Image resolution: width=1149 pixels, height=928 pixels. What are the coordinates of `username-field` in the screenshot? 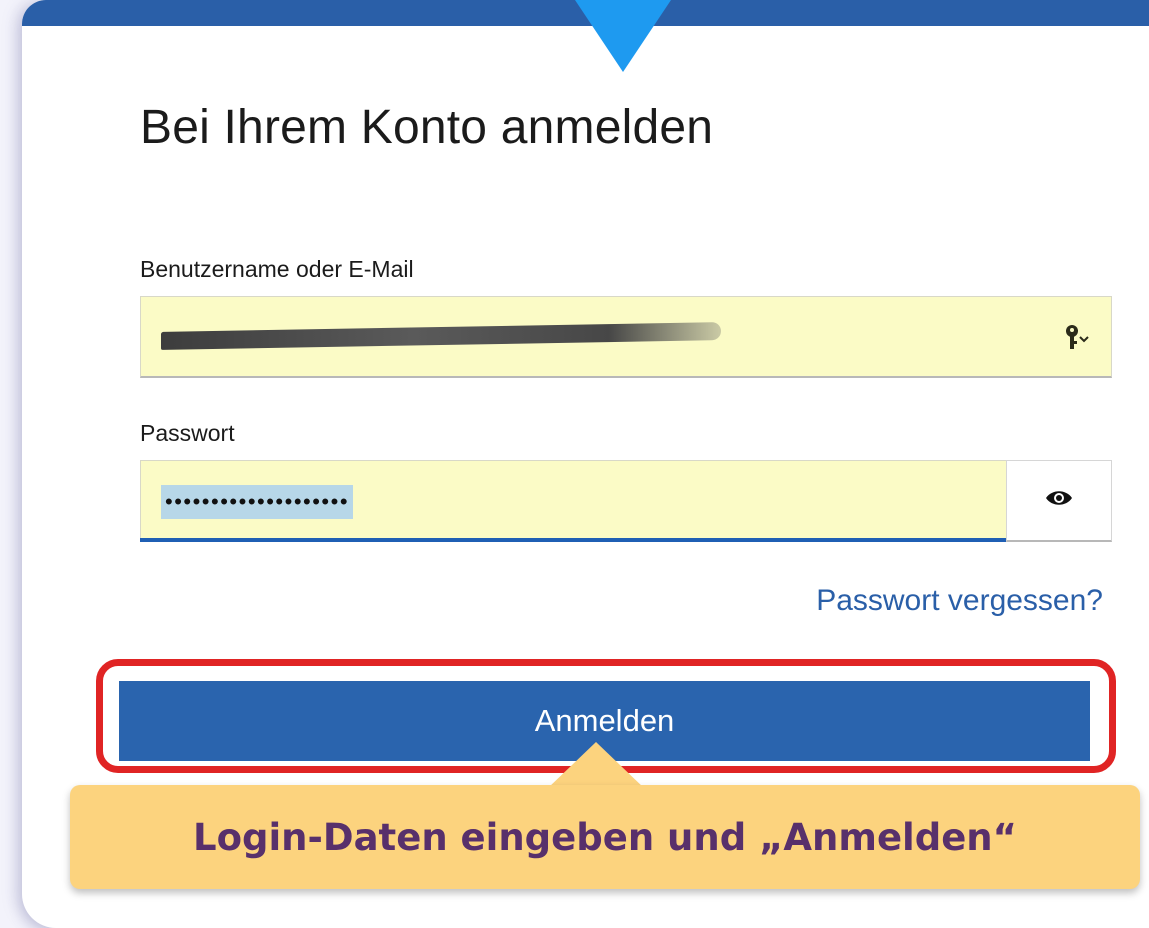 It's located at (626, 337).